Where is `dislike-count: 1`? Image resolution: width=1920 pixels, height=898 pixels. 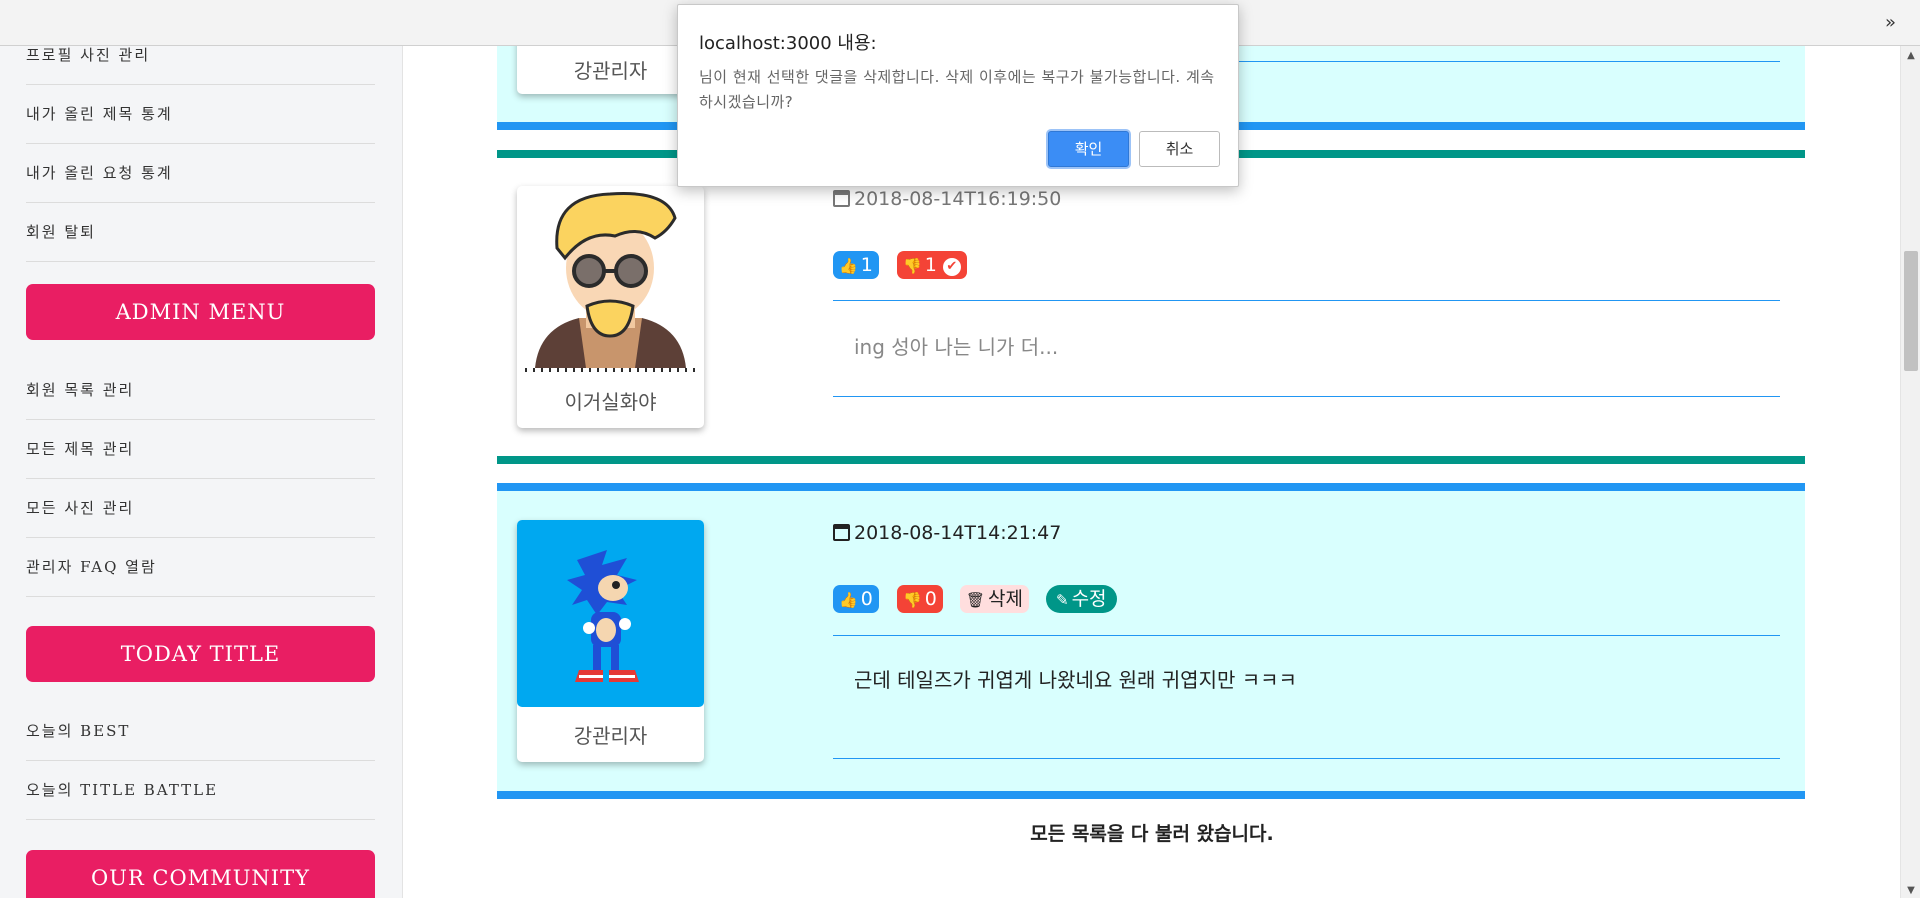
dislike-count: 1 is located at coordinates (930, 265).